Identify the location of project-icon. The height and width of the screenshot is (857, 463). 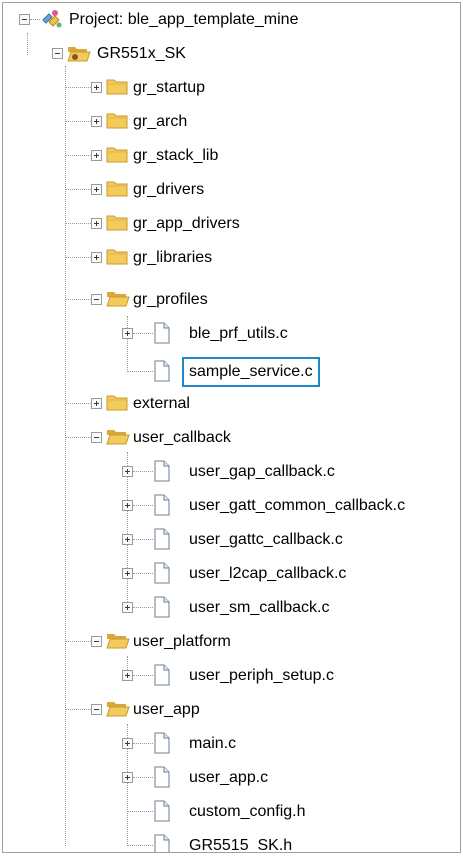
(51, 21).